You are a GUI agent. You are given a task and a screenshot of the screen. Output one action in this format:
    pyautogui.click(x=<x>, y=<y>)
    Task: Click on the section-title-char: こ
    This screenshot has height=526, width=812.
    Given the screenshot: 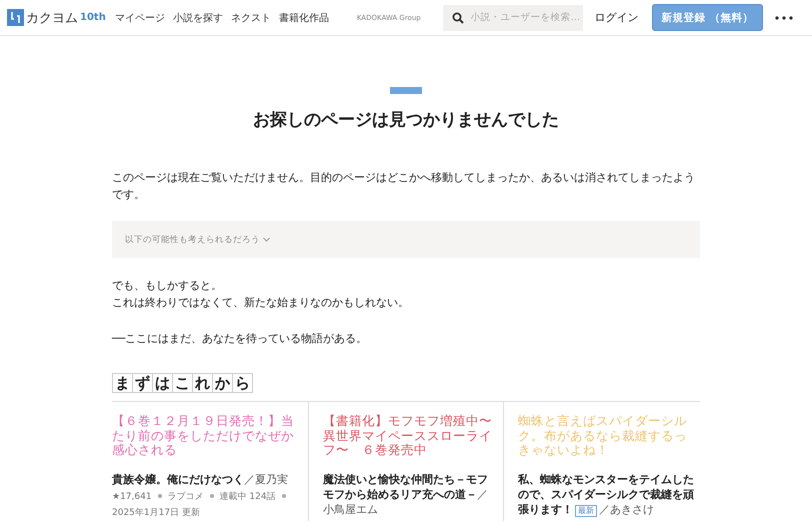 What is the action you would take?
    pyautogui.click(x=182, y=383)
    